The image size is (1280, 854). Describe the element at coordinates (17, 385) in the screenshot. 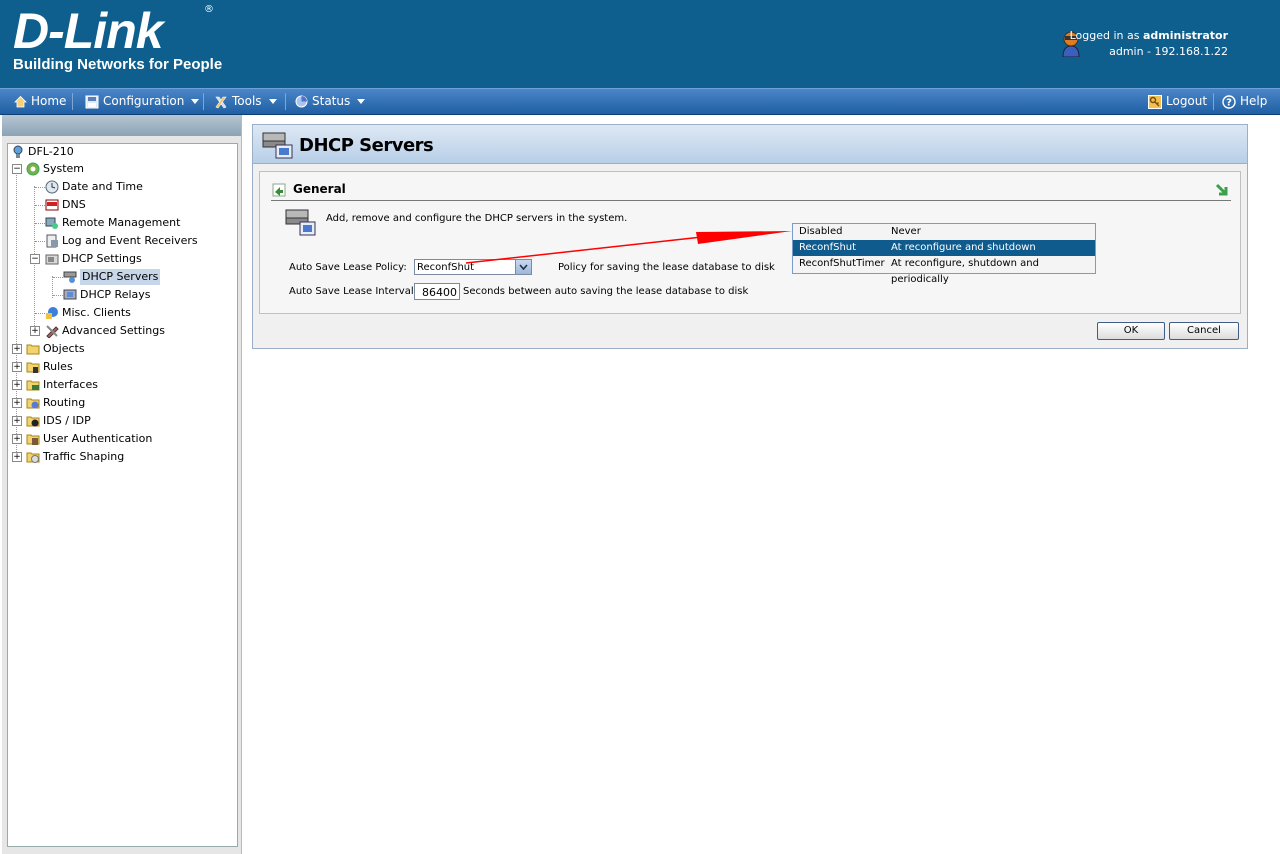

I see `expand-interfaces: +` at that location.